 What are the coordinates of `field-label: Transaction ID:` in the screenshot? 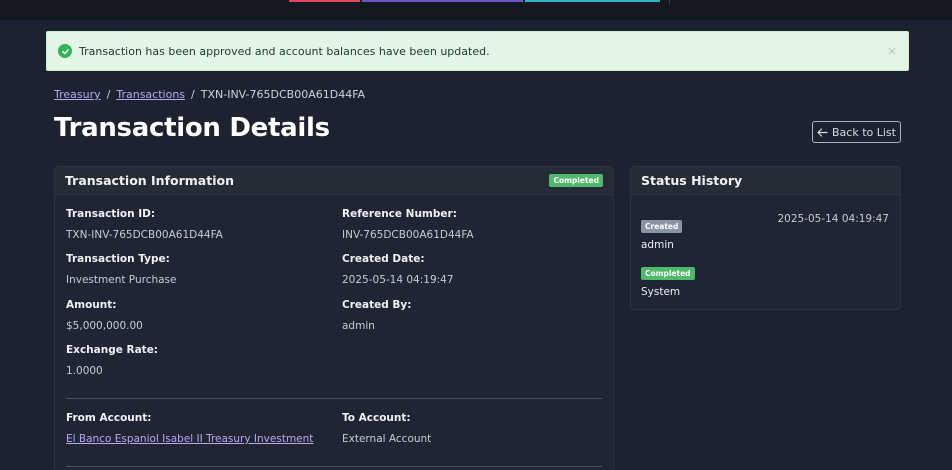 It's located at (111, 214).